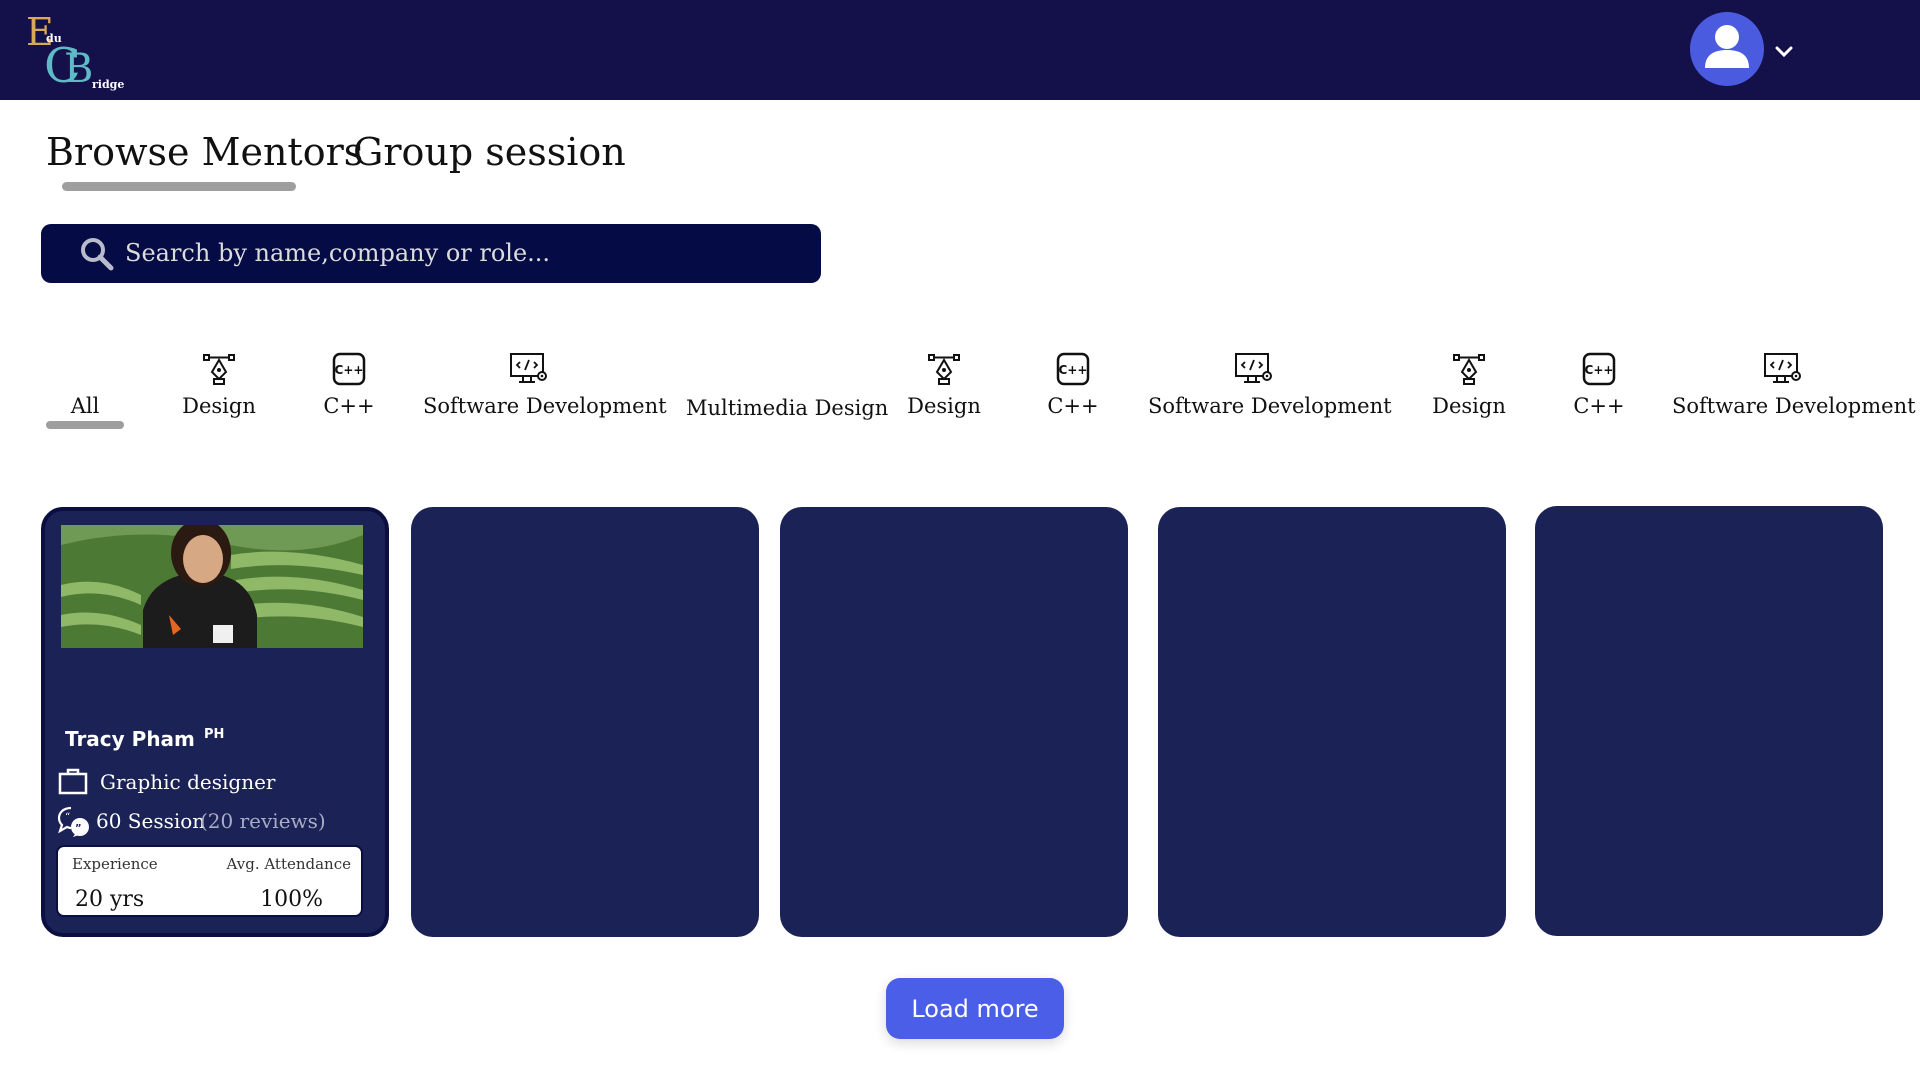  What do you see at coordinates (212, 586) in the screenshot?
I see `mentor-photo` at bounding box center [212, 586].